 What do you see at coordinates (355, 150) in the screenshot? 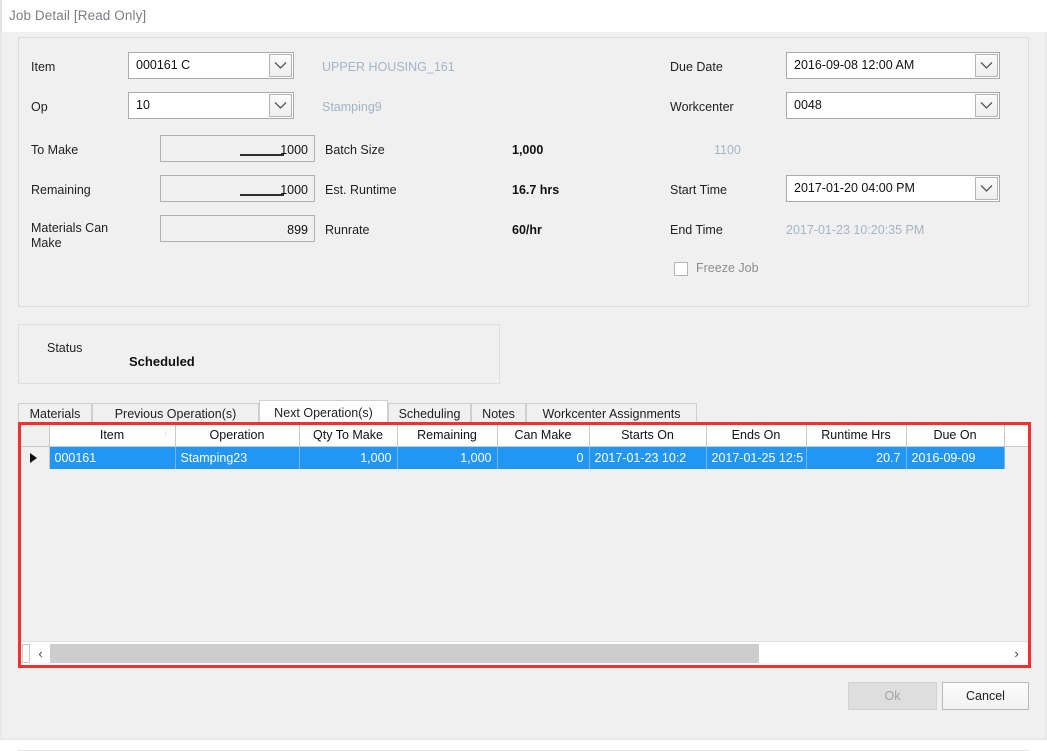
I see `batch-size-label: Batch Size` at bounding box center [355, 150].